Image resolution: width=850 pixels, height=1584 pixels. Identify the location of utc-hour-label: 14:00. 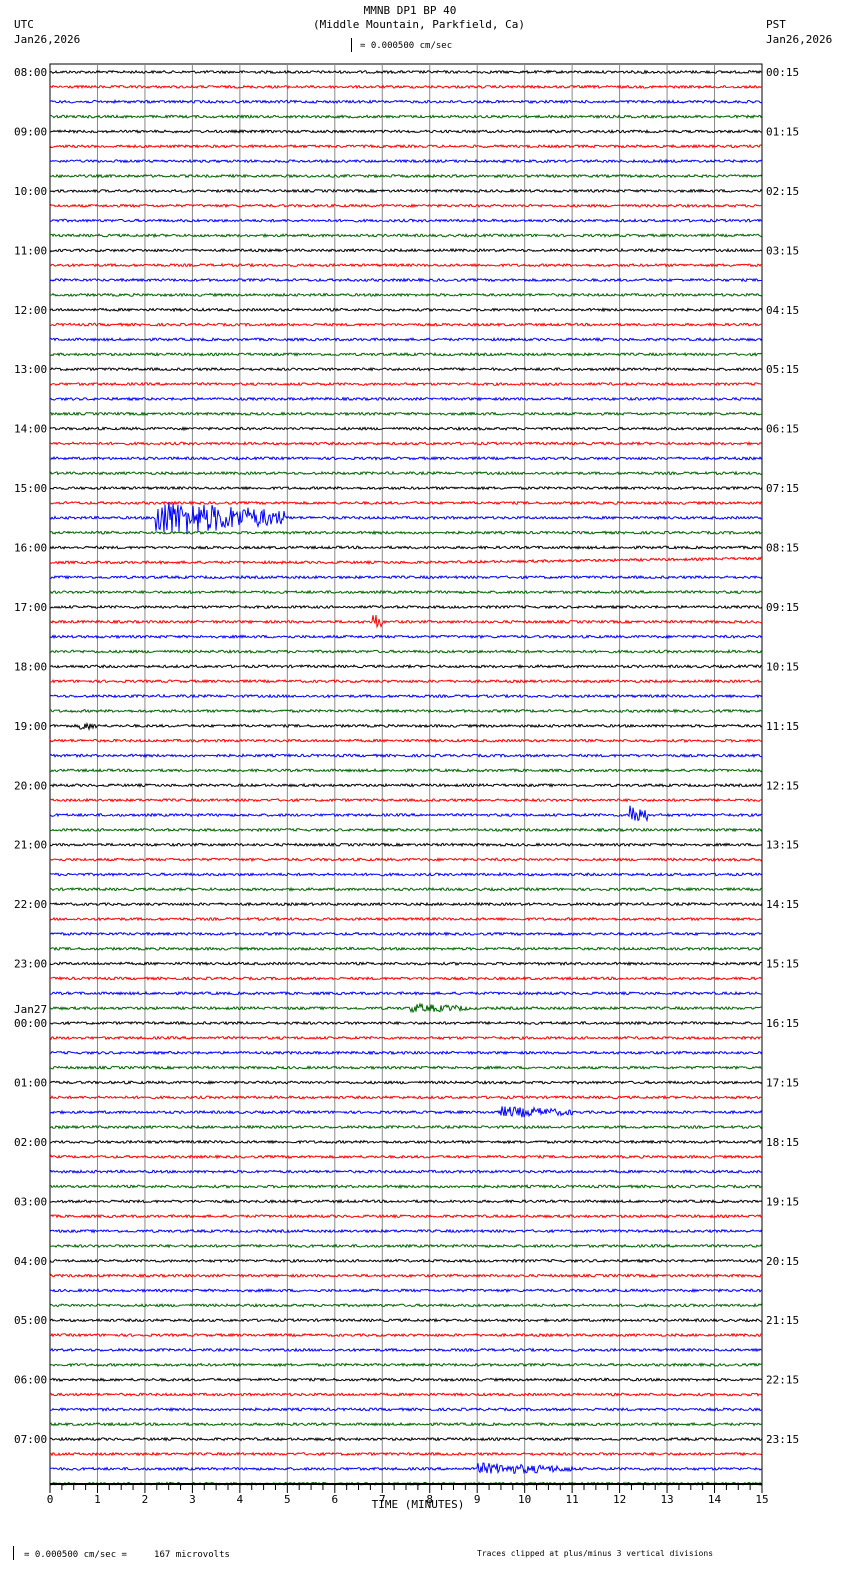
(30, 429).